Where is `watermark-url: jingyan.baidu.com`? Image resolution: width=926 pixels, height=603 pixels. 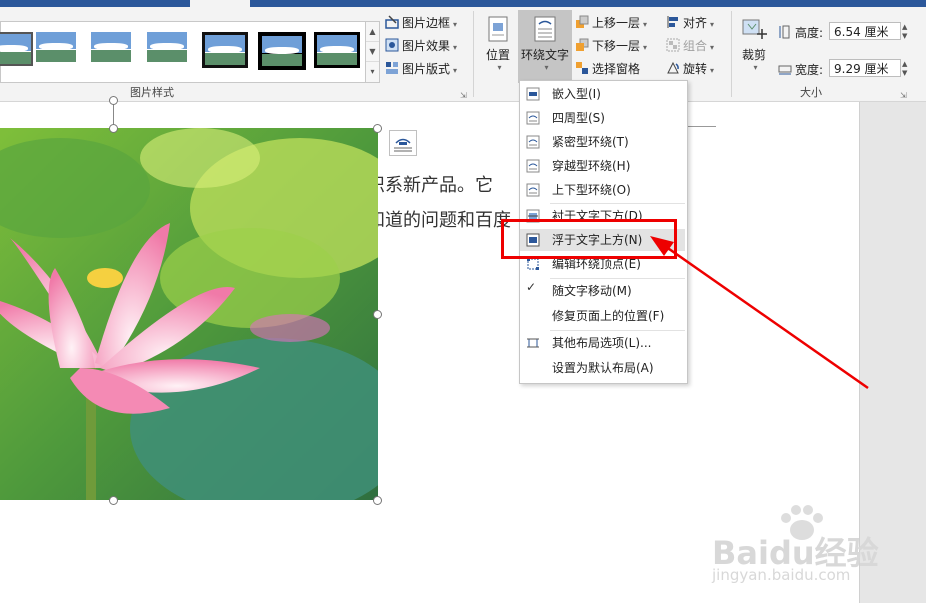
watermark-url: jingyan.baidu.com is located at coordinates (781, 575).